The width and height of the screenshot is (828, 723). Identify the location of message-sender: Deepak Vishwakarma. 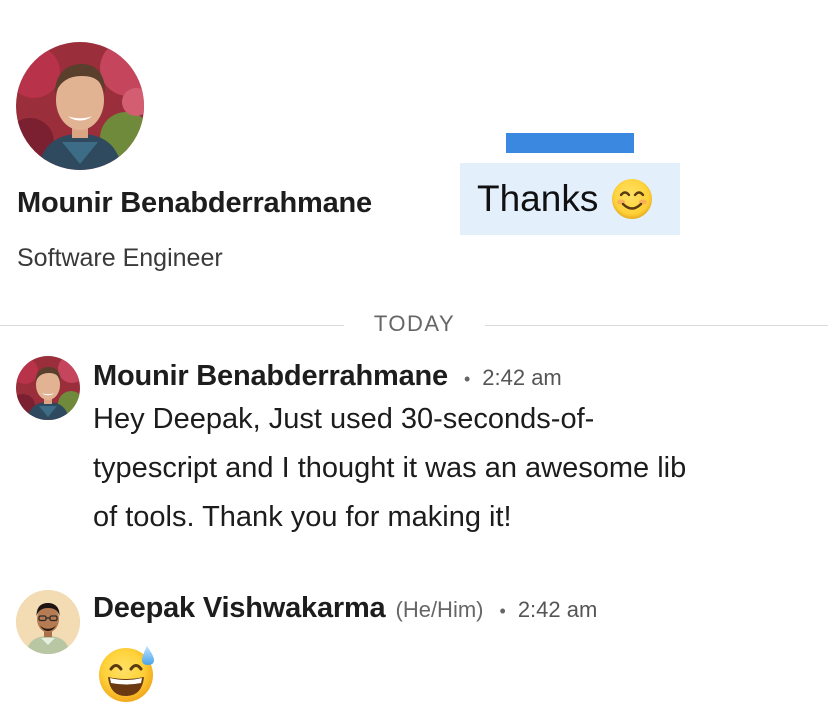
(239, 608).